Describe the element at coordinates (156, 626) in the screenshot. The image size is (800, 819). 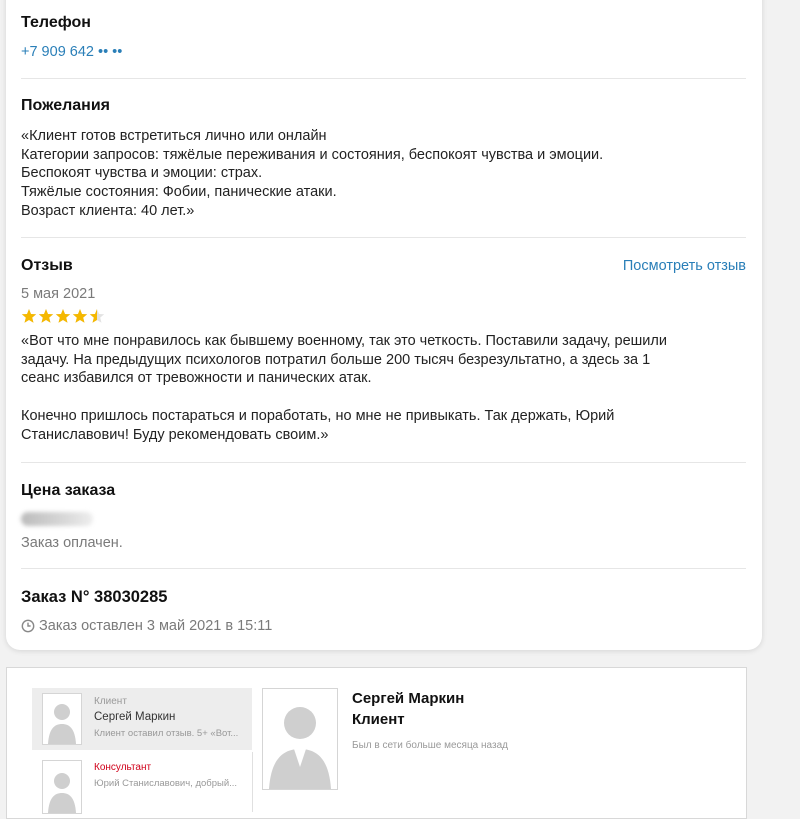
I see `order-created-text: Заказ оставлен 3 май 2021 в 15:11` at that location.